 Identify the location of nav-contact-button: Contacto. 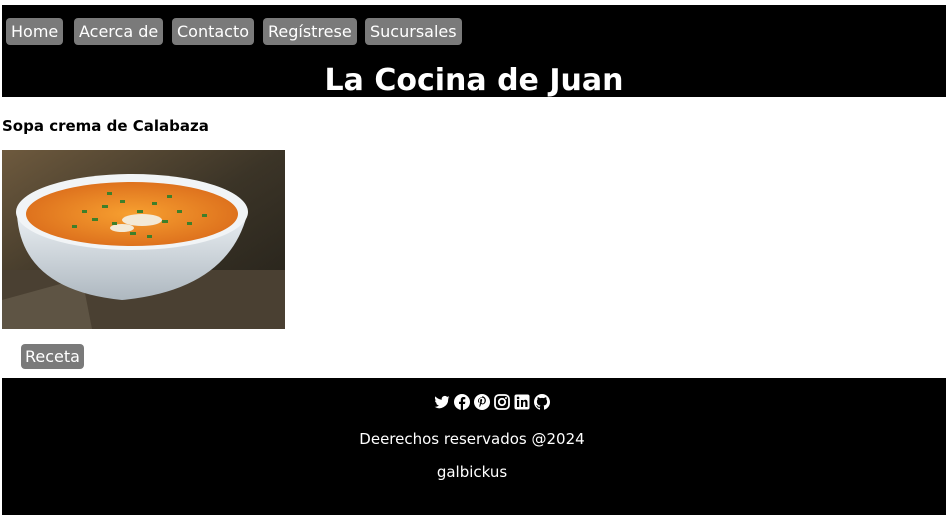
(213, 31).